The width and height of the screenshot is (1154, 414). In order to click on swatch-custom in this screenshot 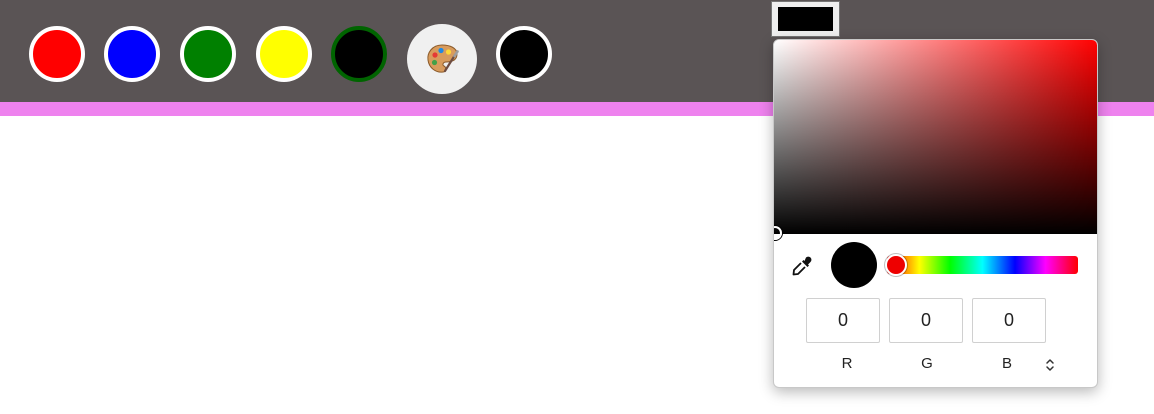, I will do `click(524, 54)`.